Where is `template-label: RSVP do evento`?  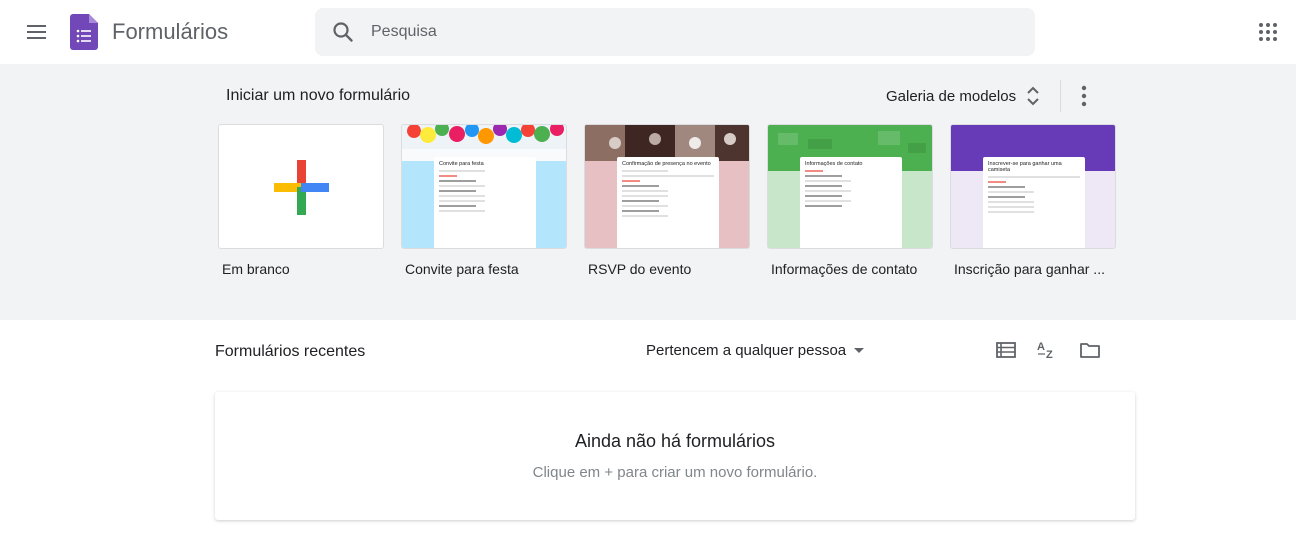 template-label: RSVP do evento is located at coordinates (640, 269).